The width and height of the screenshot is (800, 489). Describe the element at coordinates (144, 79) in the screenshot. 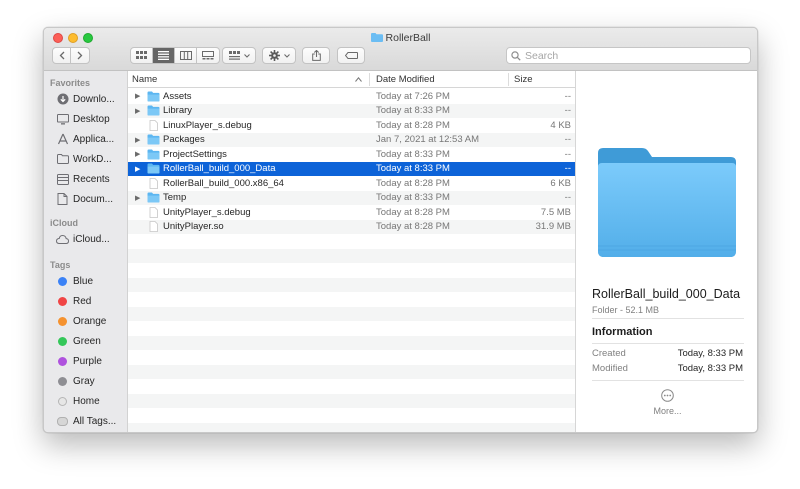

I see `column-header-name: Name` at that location.